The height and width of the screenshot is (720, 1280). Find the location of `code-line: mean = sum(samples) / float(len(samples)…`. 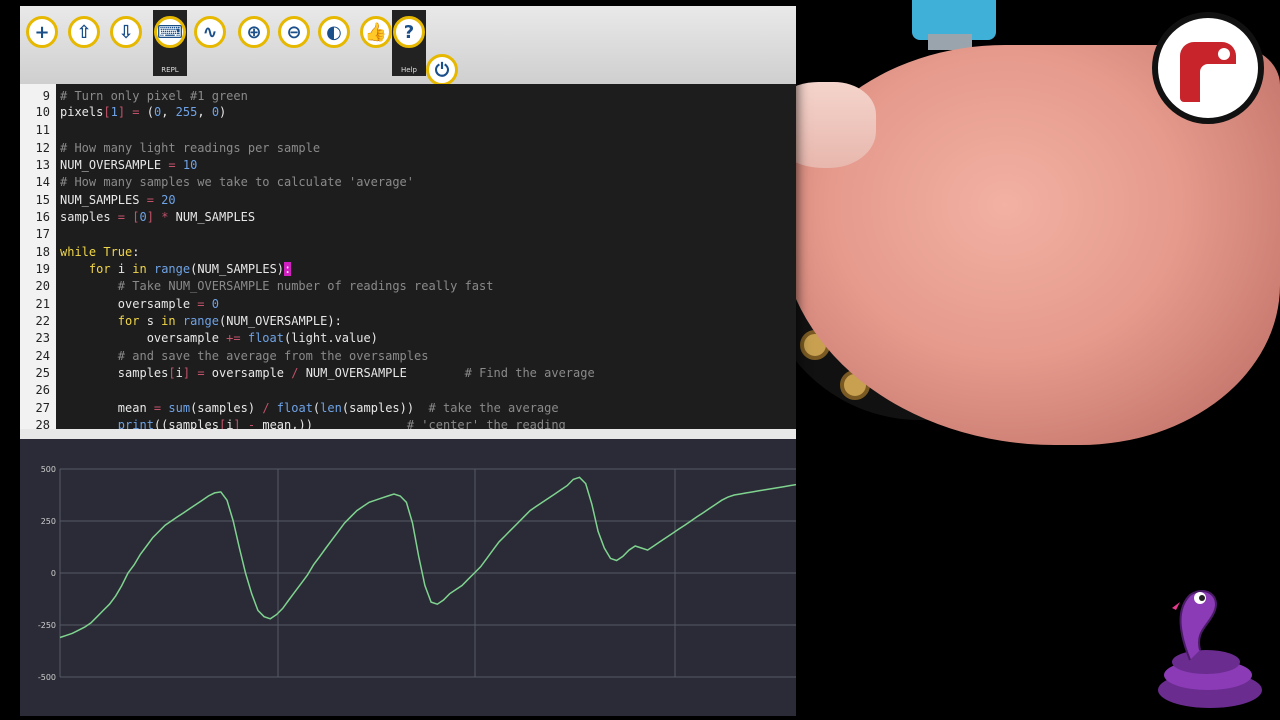

code-line: mean = sum(samples) / float(len(samples)… is located at coordinates (309, 408).